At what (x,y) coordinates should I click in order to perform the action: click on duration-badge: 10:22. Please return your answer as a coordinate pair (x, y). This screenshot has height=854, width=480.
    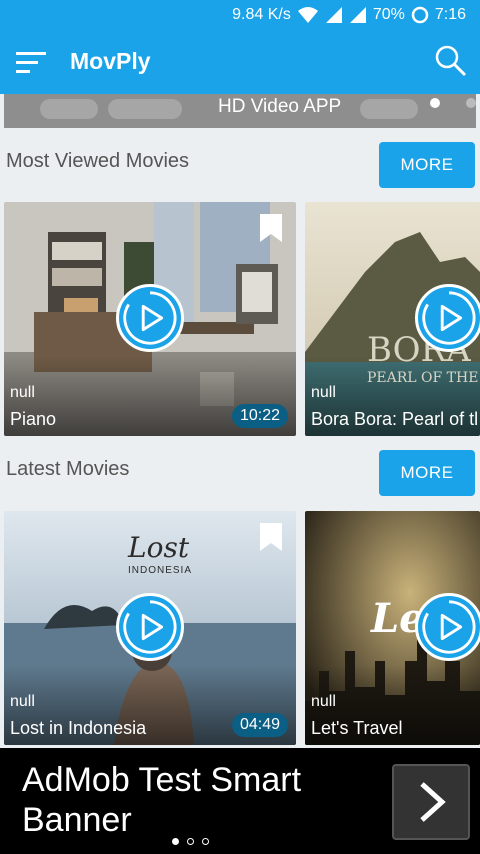
    Looking at the image, I should click on (259, 416).